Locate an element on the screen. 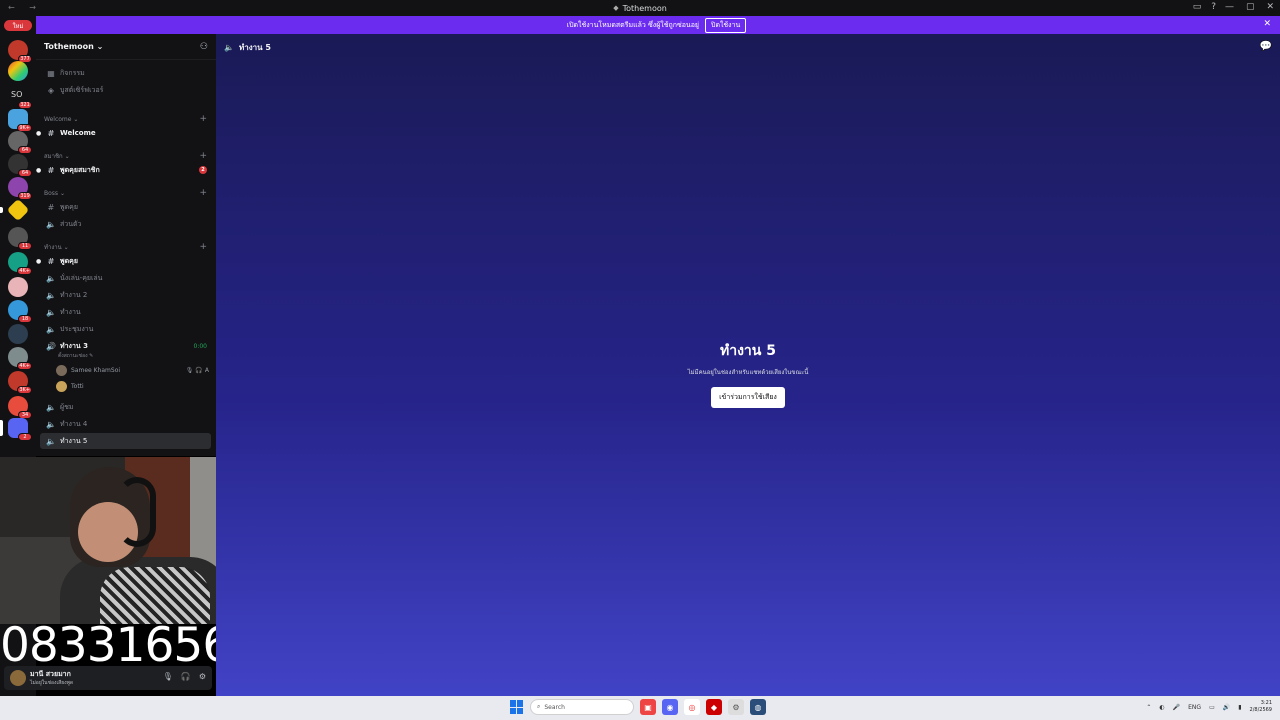 The height and width of the screenshot is (720, 1280). network-icon: ▭ is located at coordinates (1212, 707).